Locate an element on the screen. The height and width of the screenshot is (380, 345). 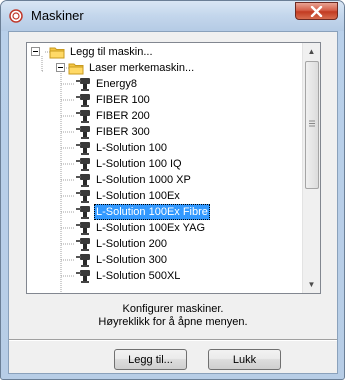
machine-label: L-Solution 100Ex Fibre is located at coordinates (152, 212).